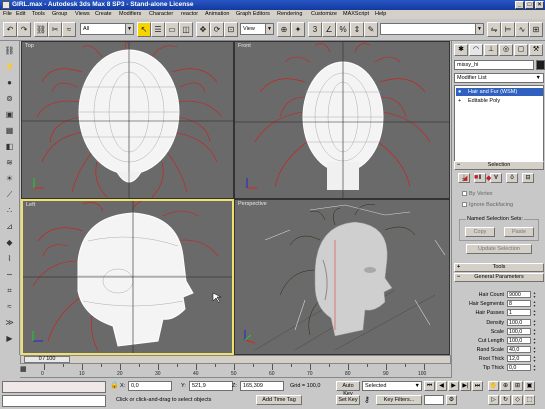 This screenshot has height=409, width=545. I want to click on object-name-field: missy_hi, so click(494, 65).